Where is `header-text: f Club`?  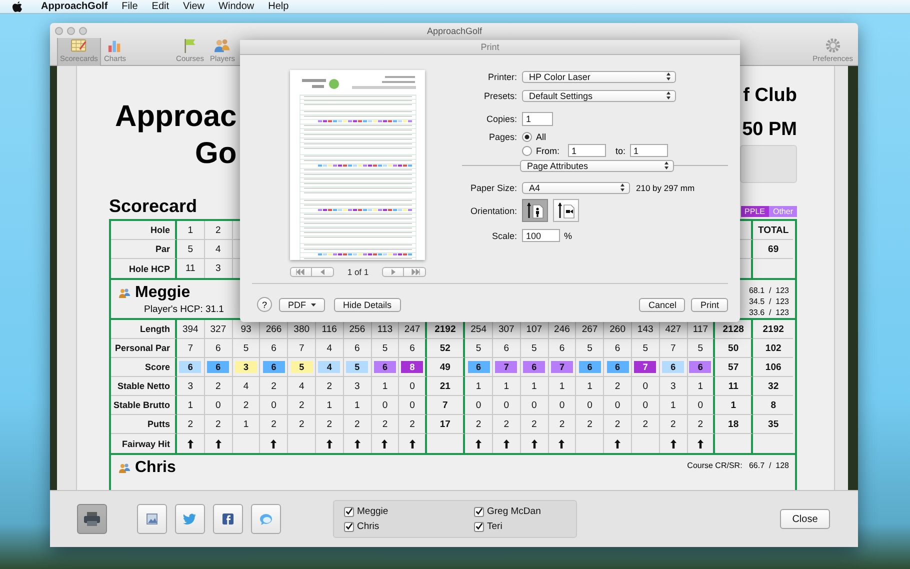
header-text: f Club is located at coordinates (770, 96).